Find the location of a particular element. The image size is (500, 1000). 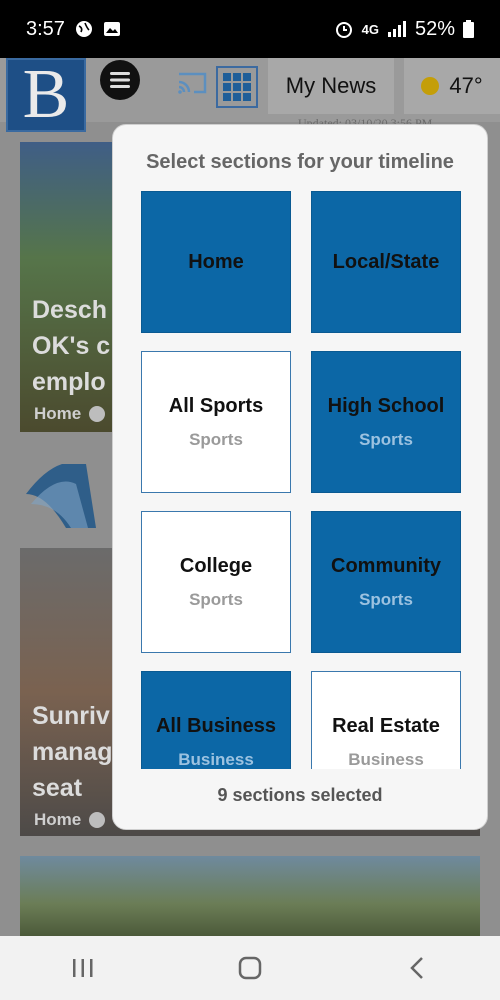

home-button is located at coordinates (250, 968).